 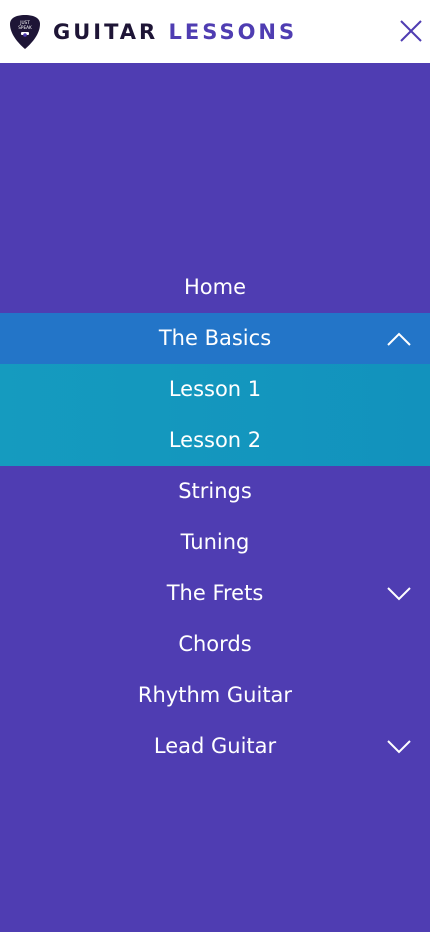 What do you see at coordinates (215, 644) in the screenshot?
I see `menu-item-chords: Chords` at bounding box center [215, 644].